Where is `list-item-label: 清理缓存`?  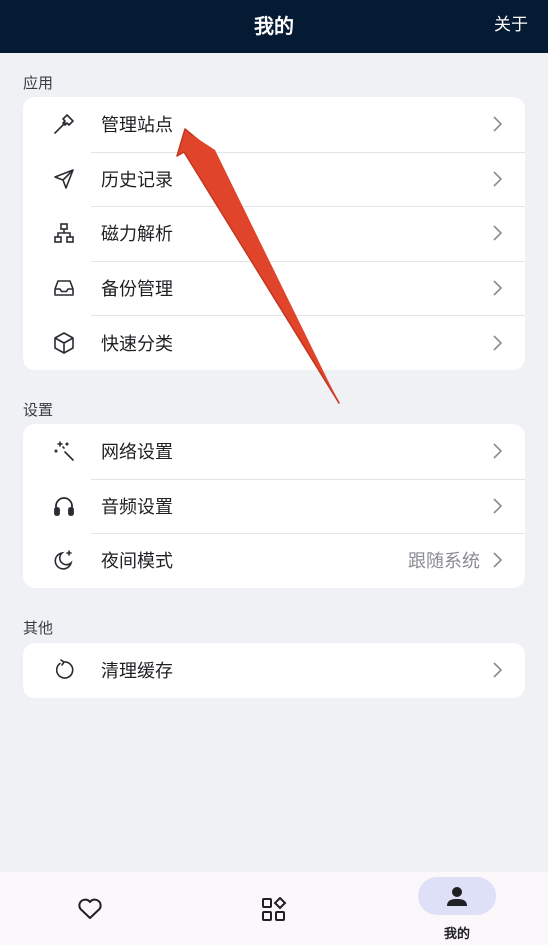 list-item-label: 清理缓存 is located at coordinates (137, 672).